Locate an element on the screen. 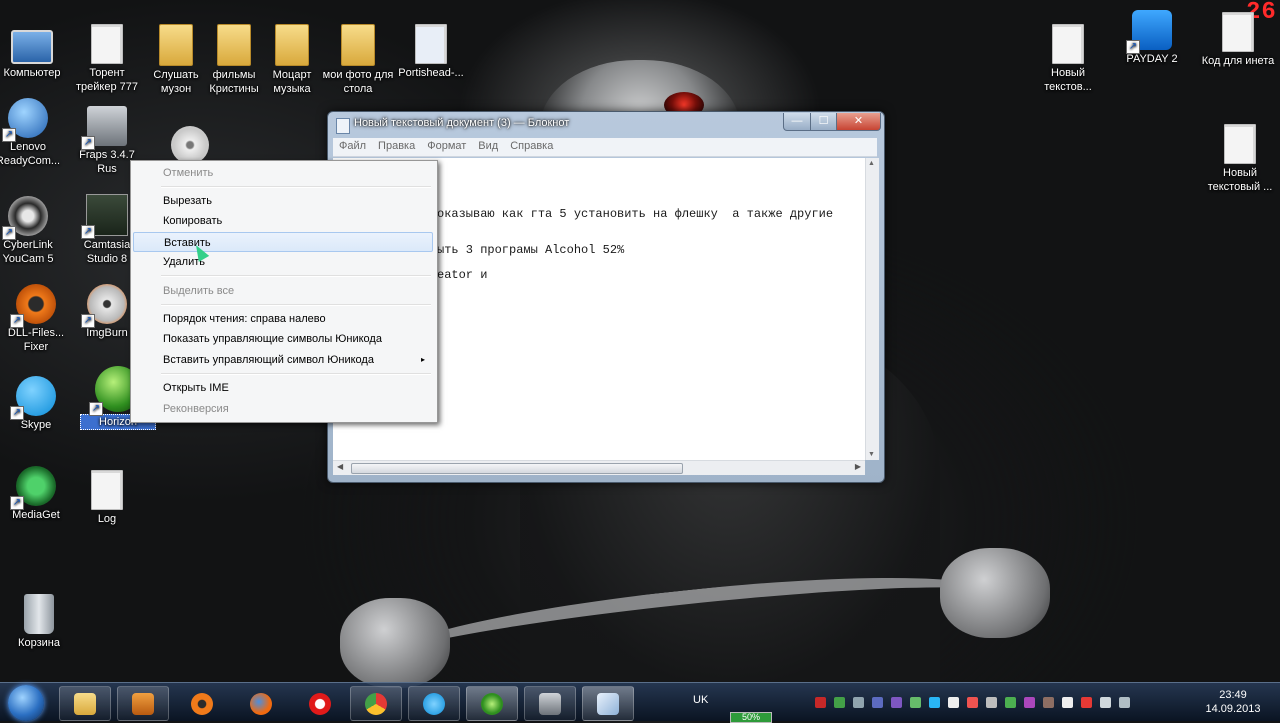  close-button: ✕ is located at coordinates (858, 122).